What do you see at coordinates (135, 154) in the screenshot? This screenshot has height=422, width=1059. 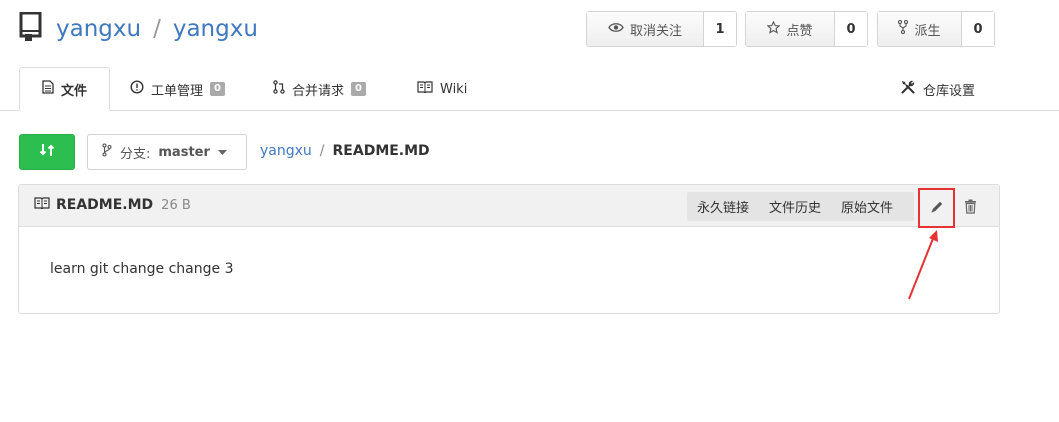 I see `branch-prefix: 分支:` at bounding box center [135, 154].